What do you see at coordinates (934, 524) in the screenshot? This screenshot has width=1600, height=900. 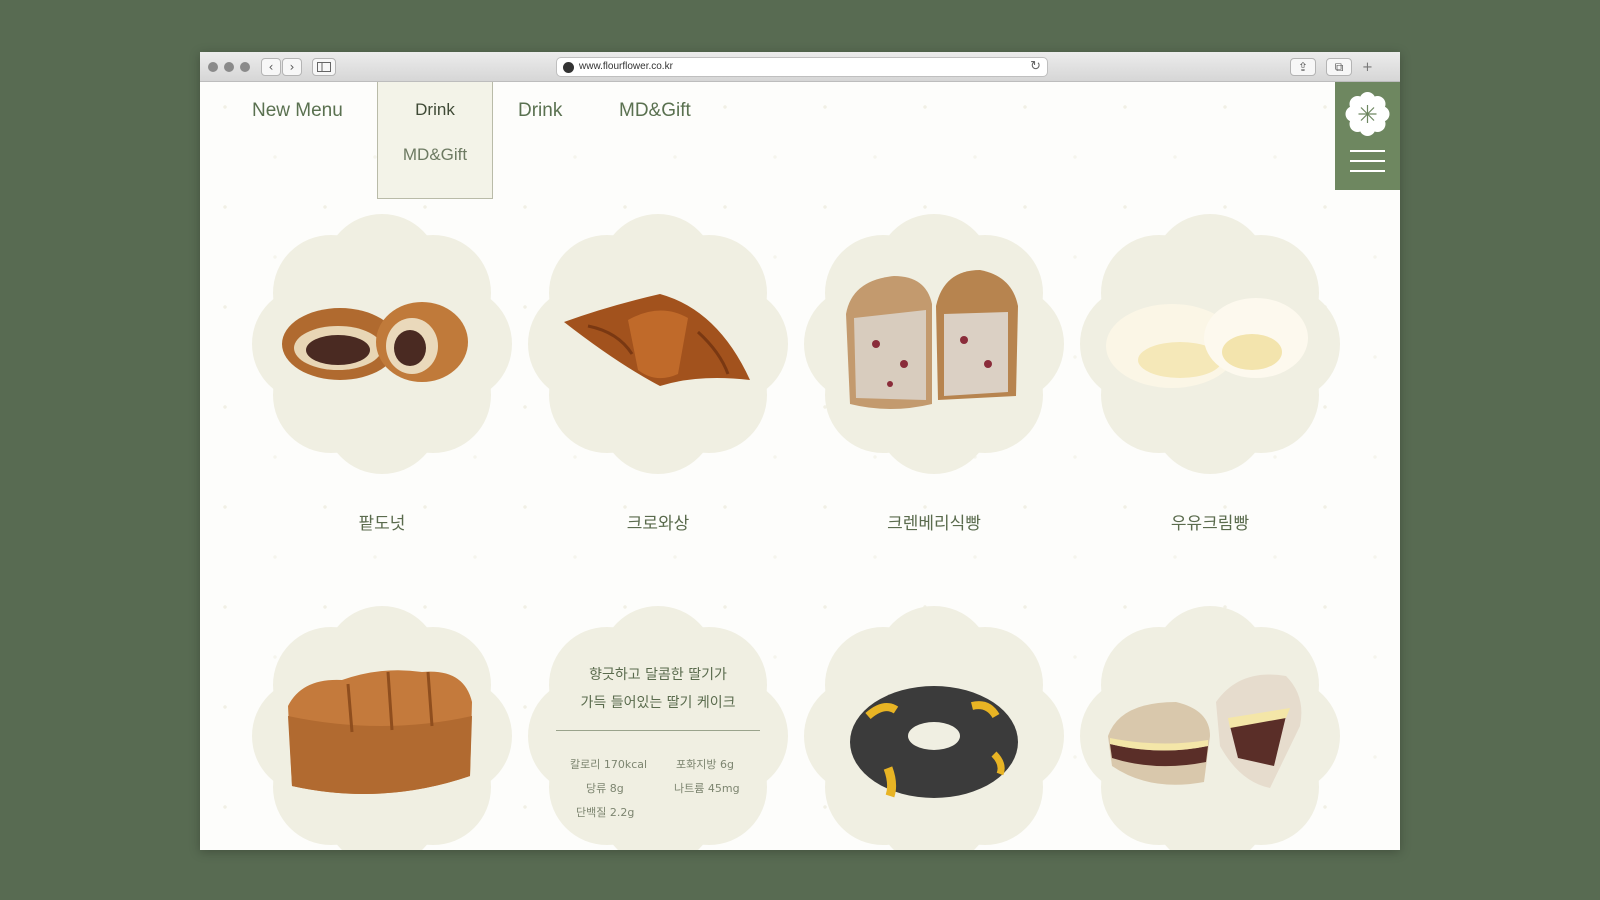 I see `product-name: 크렌베리식빵` at bounding box center [934, 524].